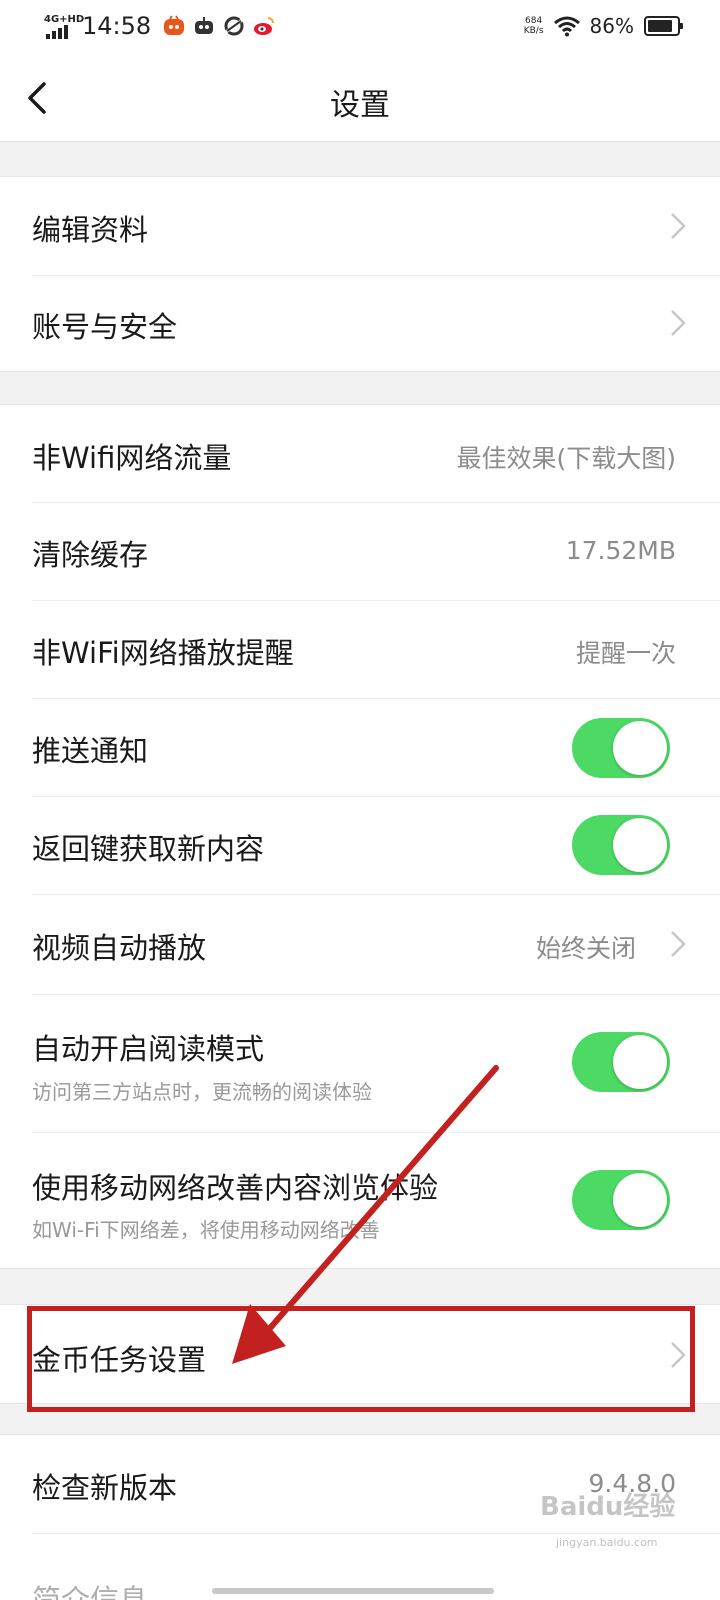 The height and width of the screenshot is (1600, 720). I want to click on clear-cache-item: 清除缓存 17.52MB, so click(360, 551).